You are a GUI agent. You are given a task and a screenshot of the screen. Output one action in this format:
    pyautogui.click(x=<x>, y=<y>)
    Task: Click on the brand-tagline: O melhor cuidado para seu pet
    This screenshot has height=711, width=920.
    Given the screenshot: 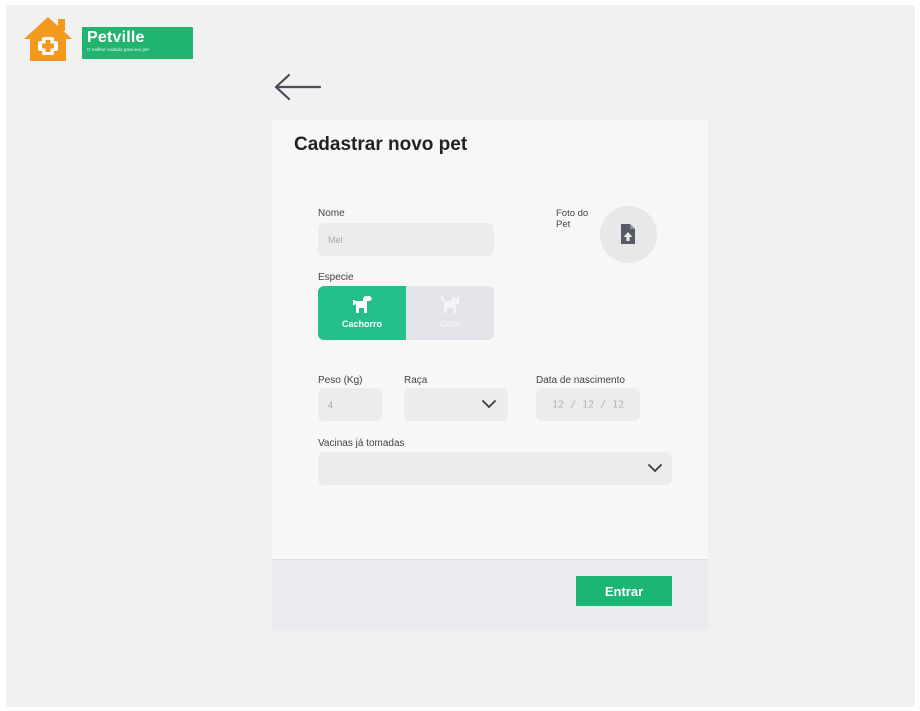 What is the action you would take?
    pyautogui.click(x=118, y=49)
    